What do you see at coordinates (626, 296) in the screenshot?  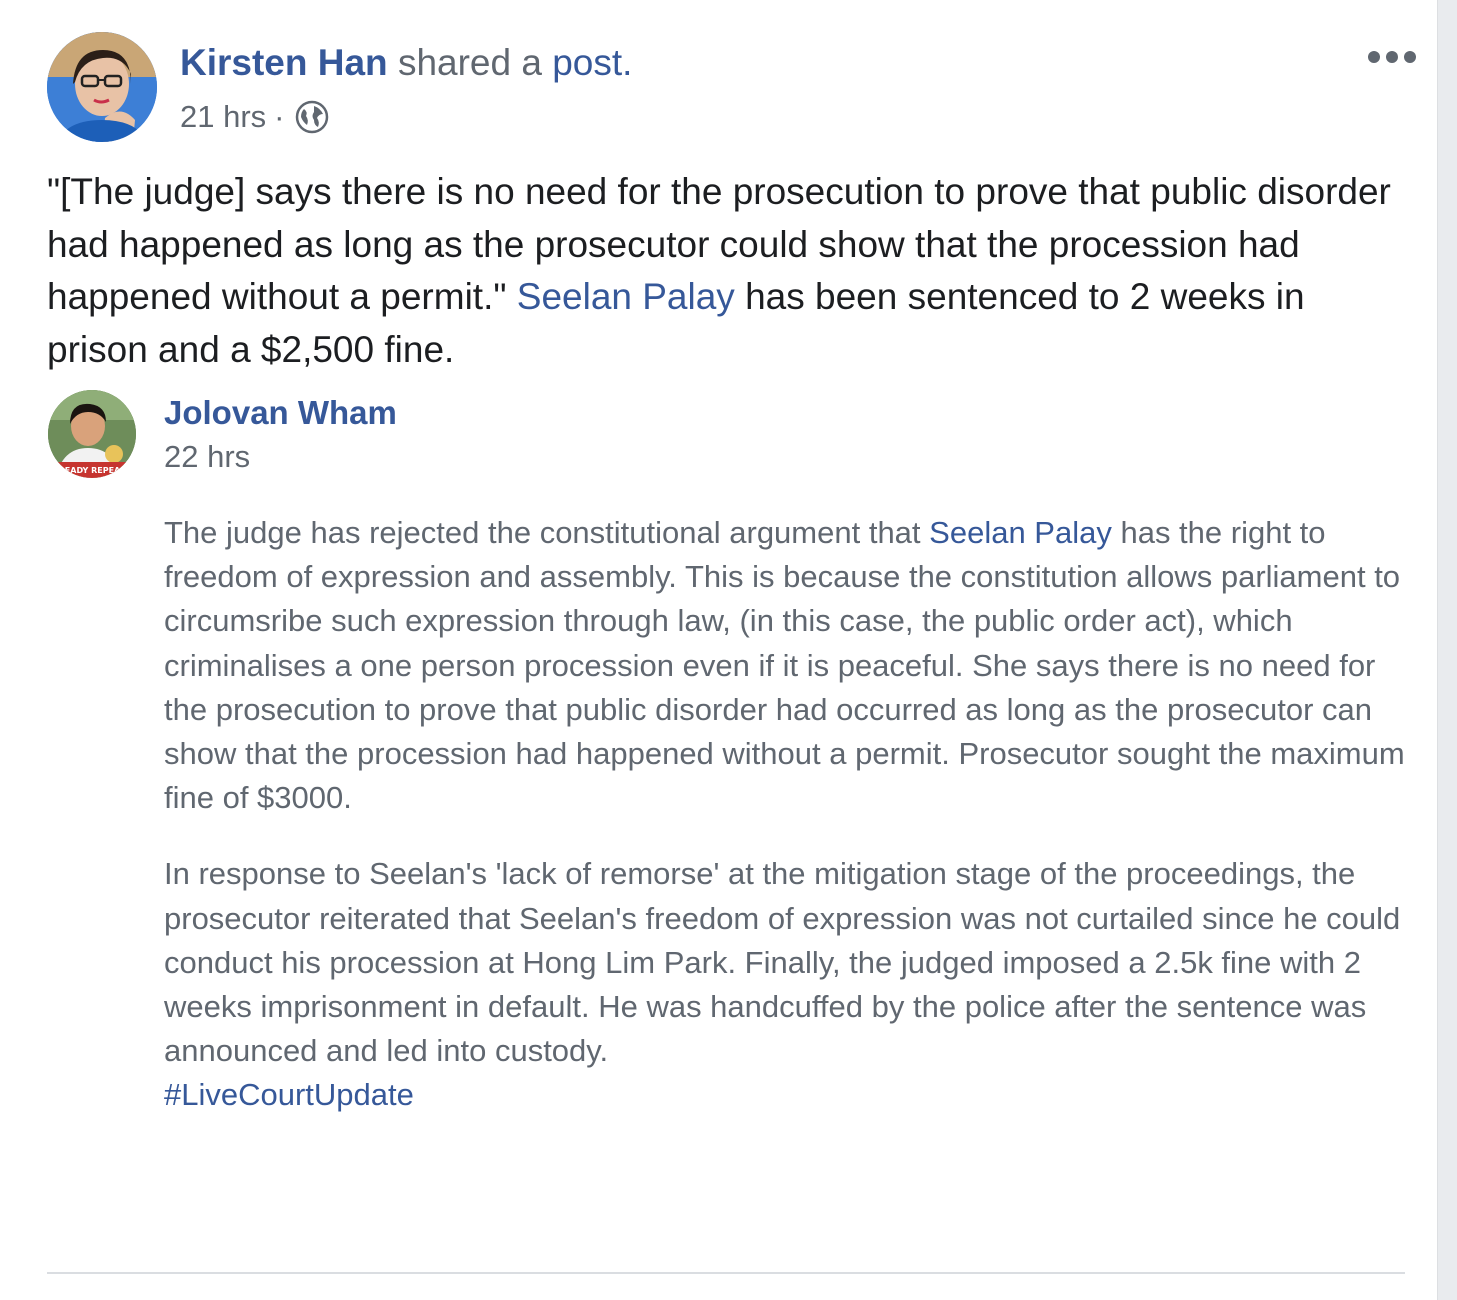 I see `mention-seelan-palay: Seelan Palay` at bounding box center [626, 296].